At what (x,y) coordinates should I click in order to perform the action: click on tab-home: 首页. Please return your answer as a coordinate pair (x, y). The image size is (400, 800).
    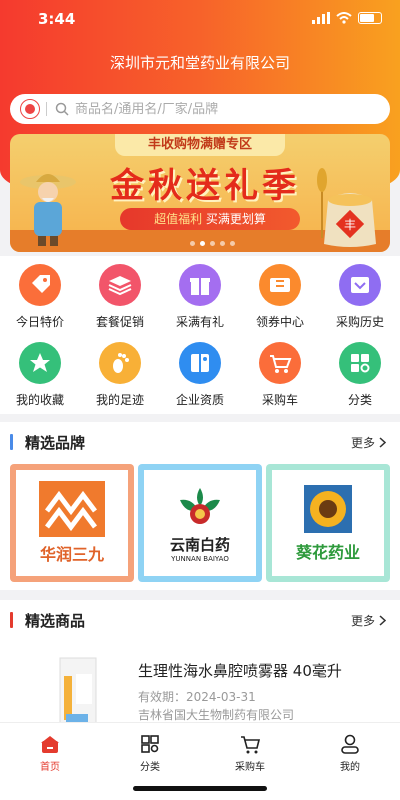
    Looking at the image, I should click on (50, 748).